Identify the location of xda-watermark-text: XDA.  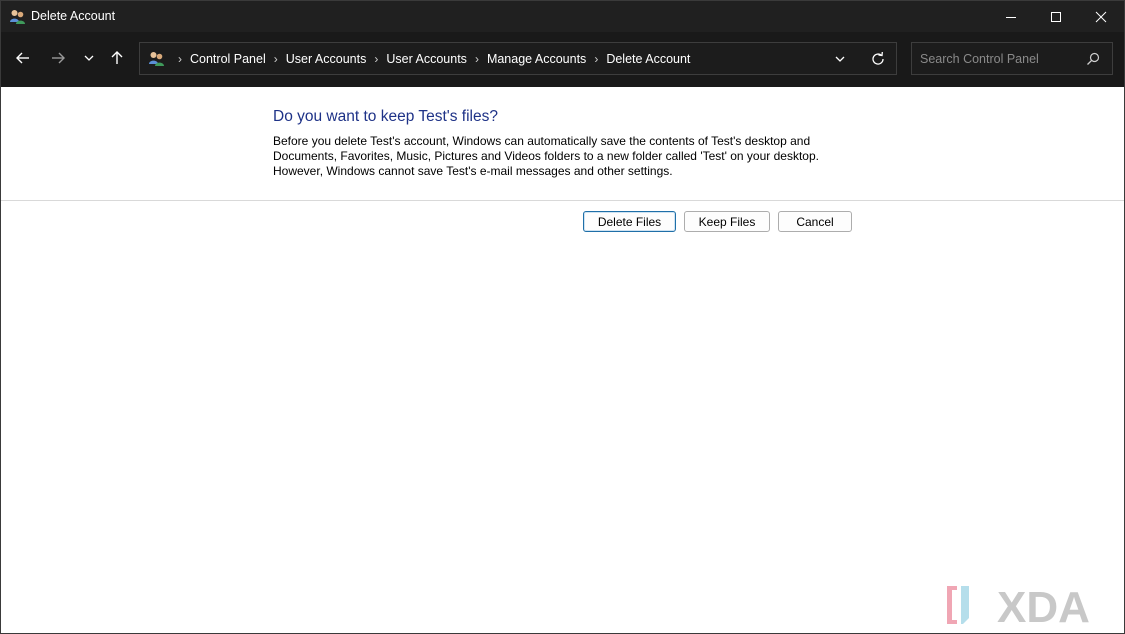
(1043, 606).